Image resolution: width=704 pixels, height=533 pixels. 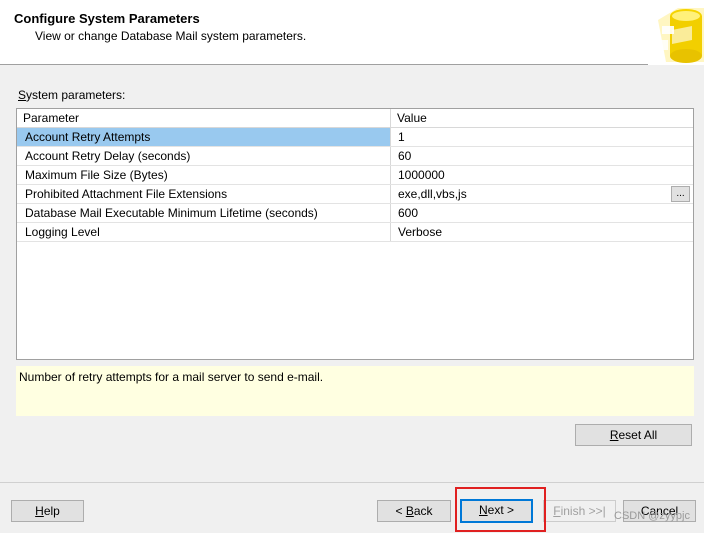 I want to click on column-header-value: Value, so click(x=412, y=118).